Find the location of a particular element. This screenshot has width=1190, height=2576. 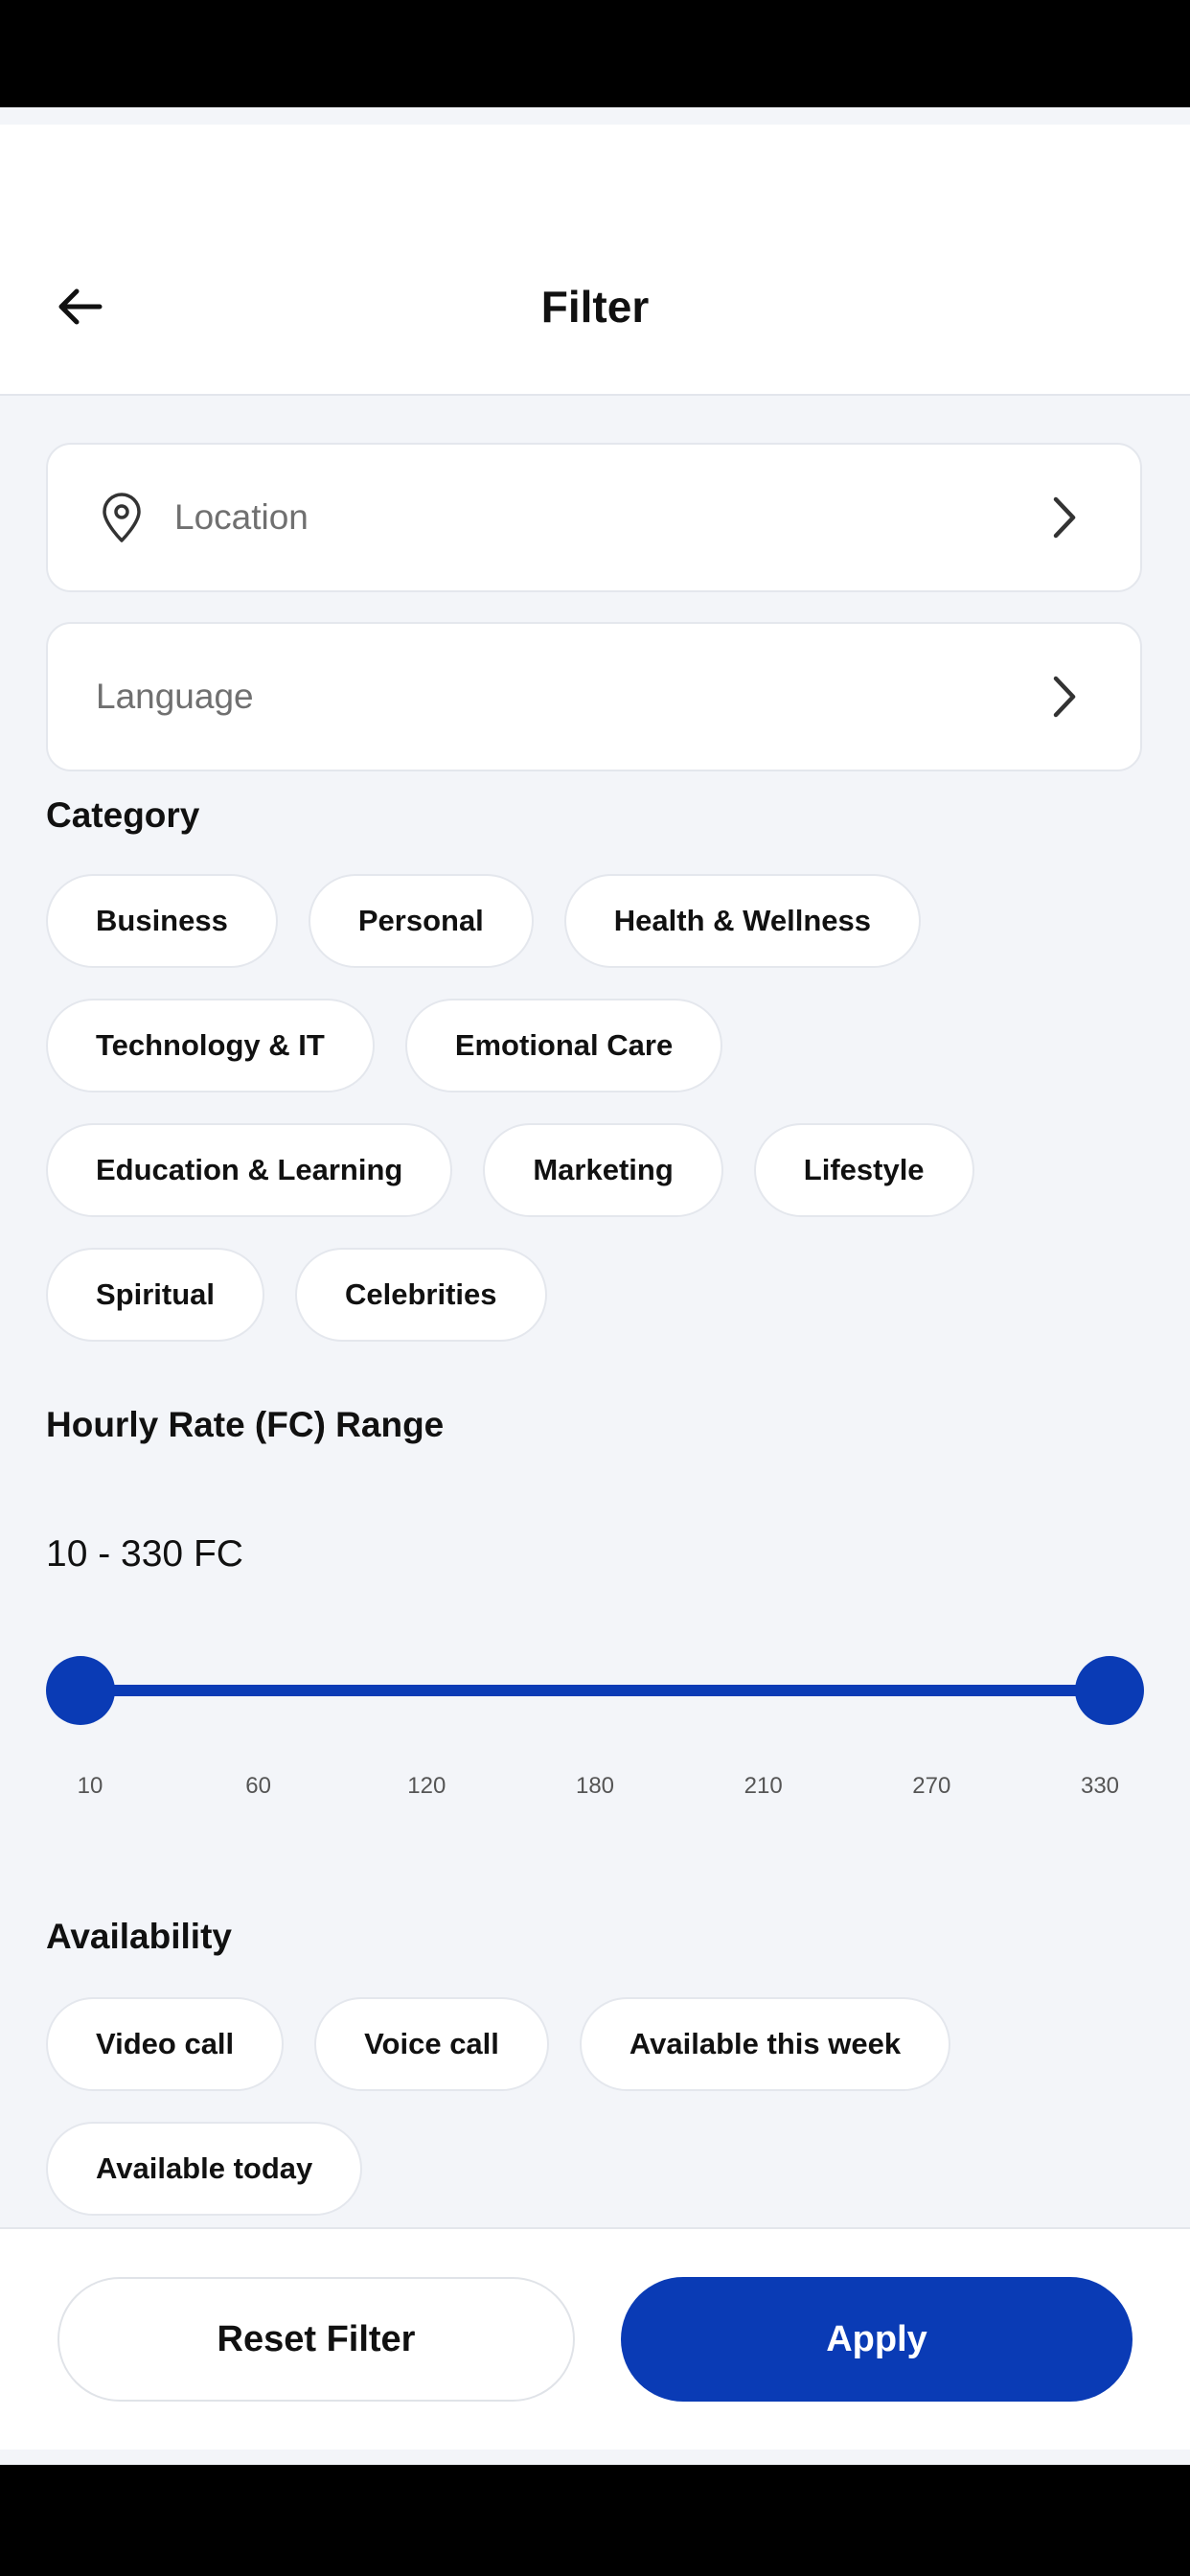

chip-row: Technology & IT Emotional Care is located at coordinates (597, 1045).